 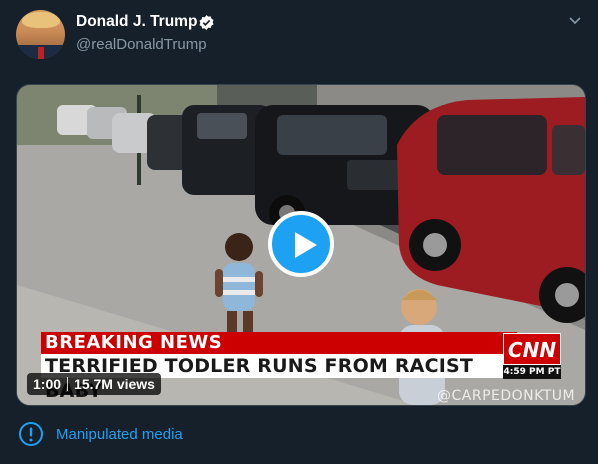 What do you see at coordinates (47, 384) in the screenshot?
I see `video-duration: 1:00` at bounding box center [47, 384].